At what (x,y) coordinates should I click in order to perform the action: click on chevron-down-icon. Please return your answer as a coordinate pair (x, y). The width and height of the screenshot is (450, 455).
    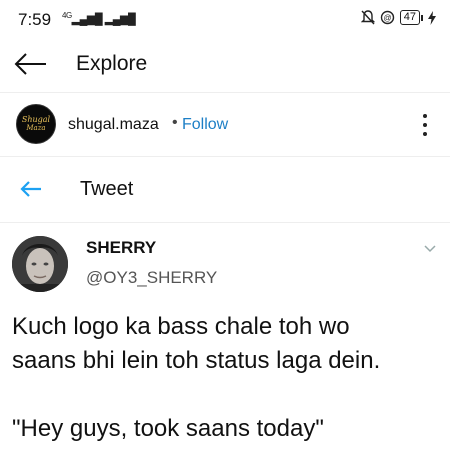
    Looking at the image, I should click on (430, 248).